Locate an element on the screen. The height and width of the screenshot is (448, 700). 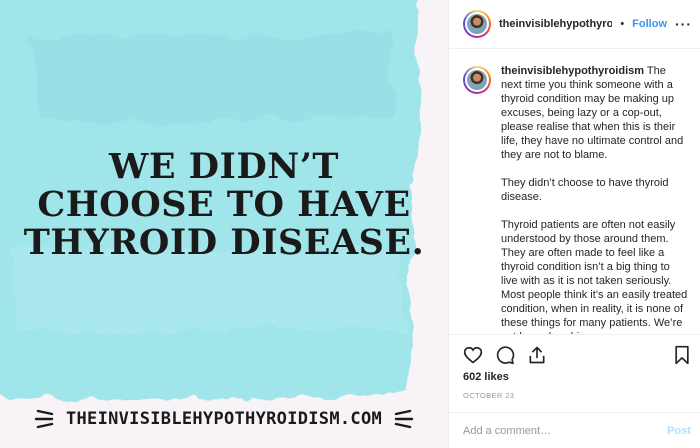
website-url: THEINVISIBLEHYPOTHYROIDISM.COM is located at coordinates (224, 419).